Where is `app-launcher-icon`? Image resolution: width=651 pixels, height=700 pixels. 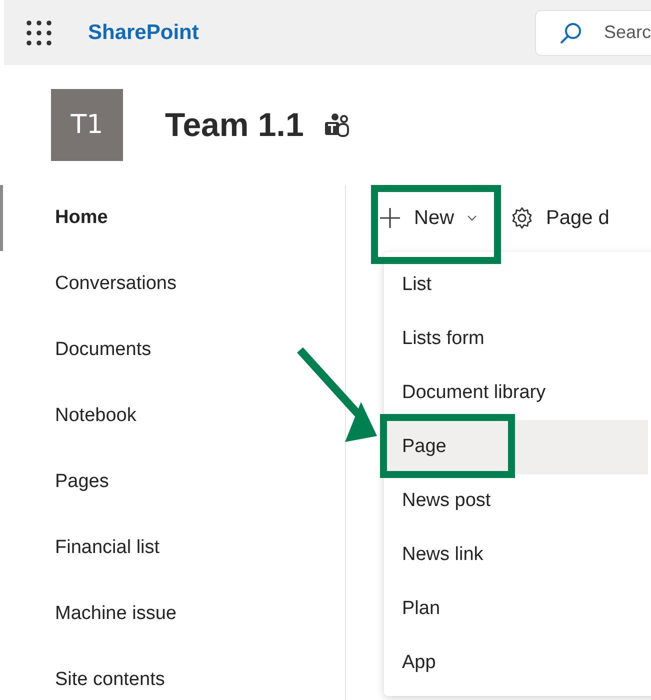 app-launcher-icon is located at coordinates (39, 33).